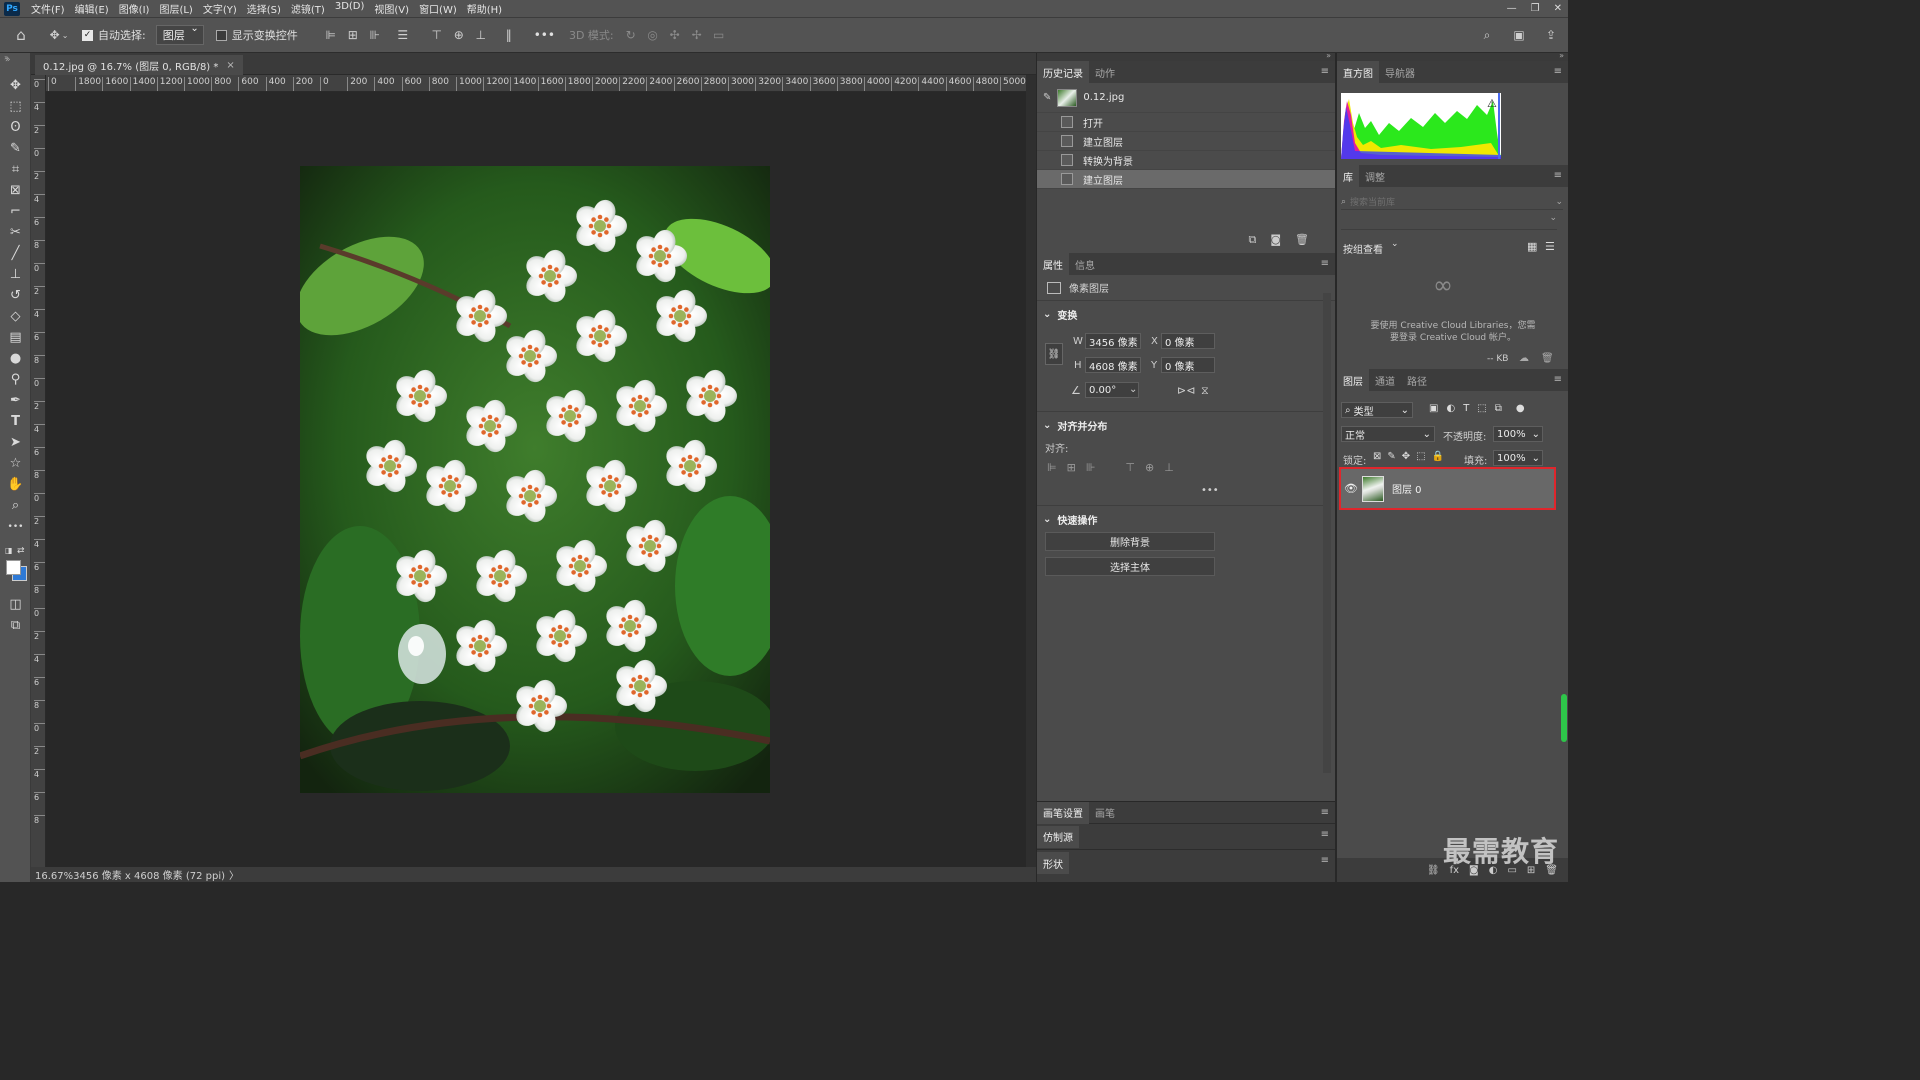 The image size is (1920, 1080). What do you see at coordinates (175, 8) in the screenshot?
I see `menu-item: 图层(L)` at bounding box center [175, 8].